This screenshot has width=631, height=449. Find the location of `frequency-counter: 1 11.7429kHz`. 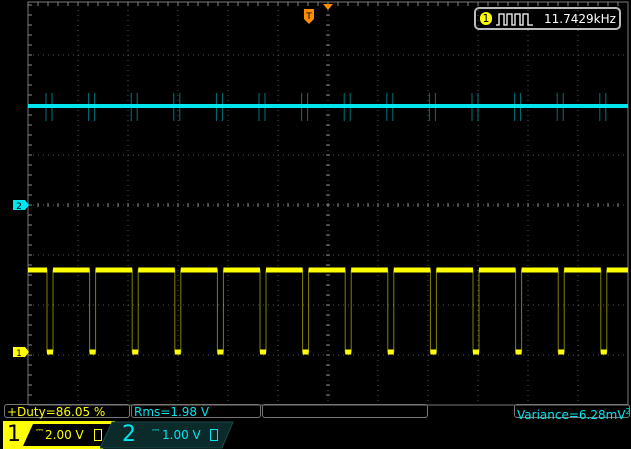

frequency-counter: 1 11.7429kHz is located at coordinates (547, 18).